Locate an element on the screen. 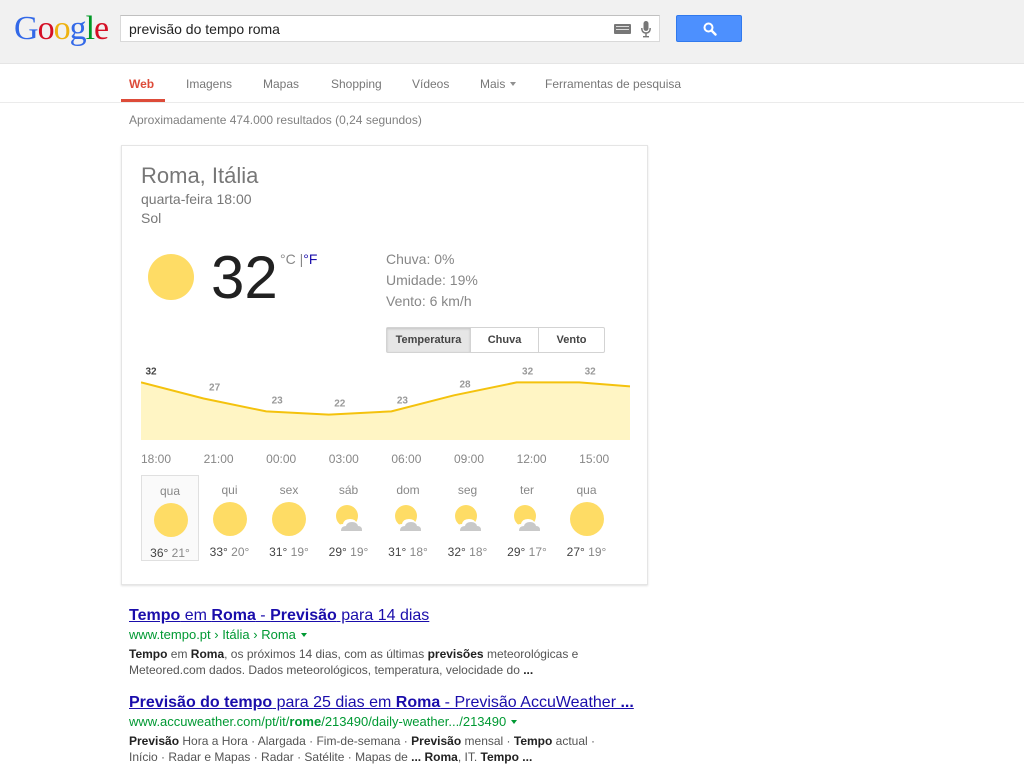  day-temps: 31° 18° is located at coordinates (408, 552).